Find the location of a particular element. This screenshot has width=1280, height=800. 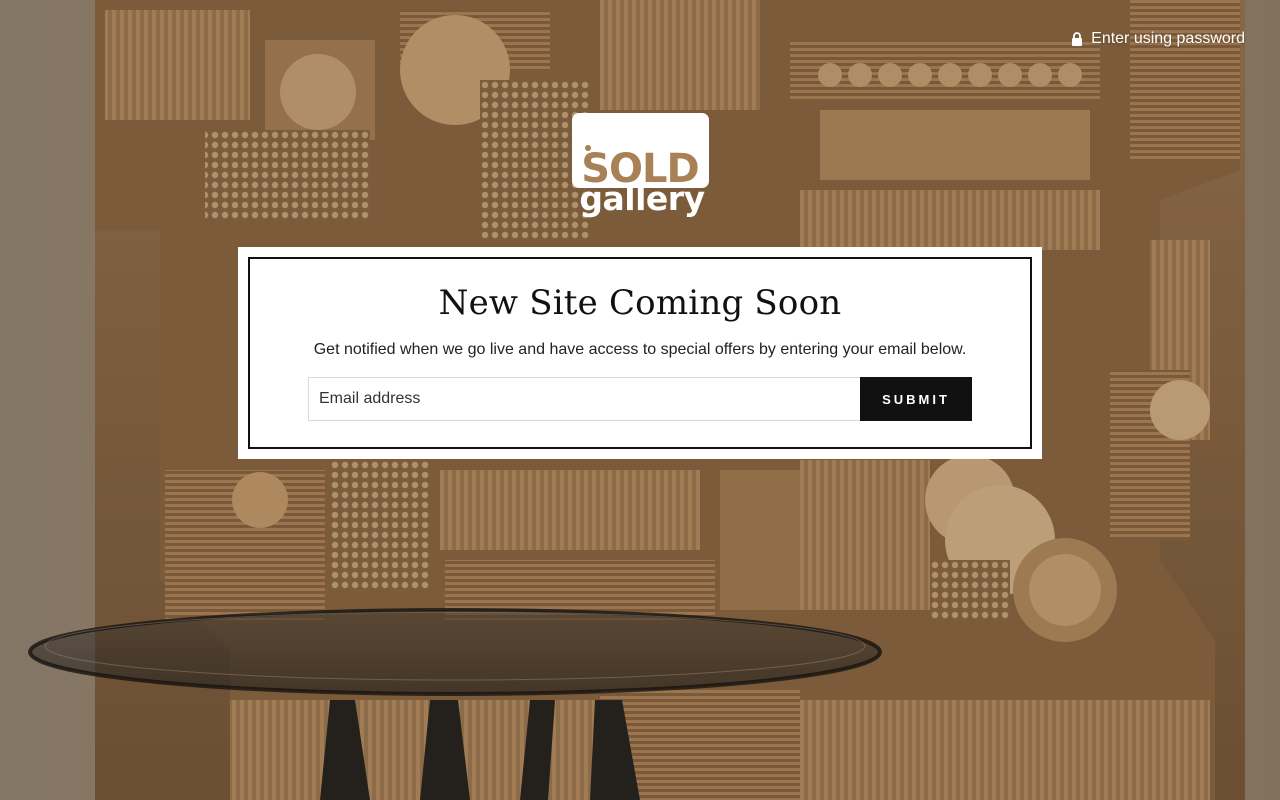

newsletter-form: Submit is located at coordinates (640, 399).